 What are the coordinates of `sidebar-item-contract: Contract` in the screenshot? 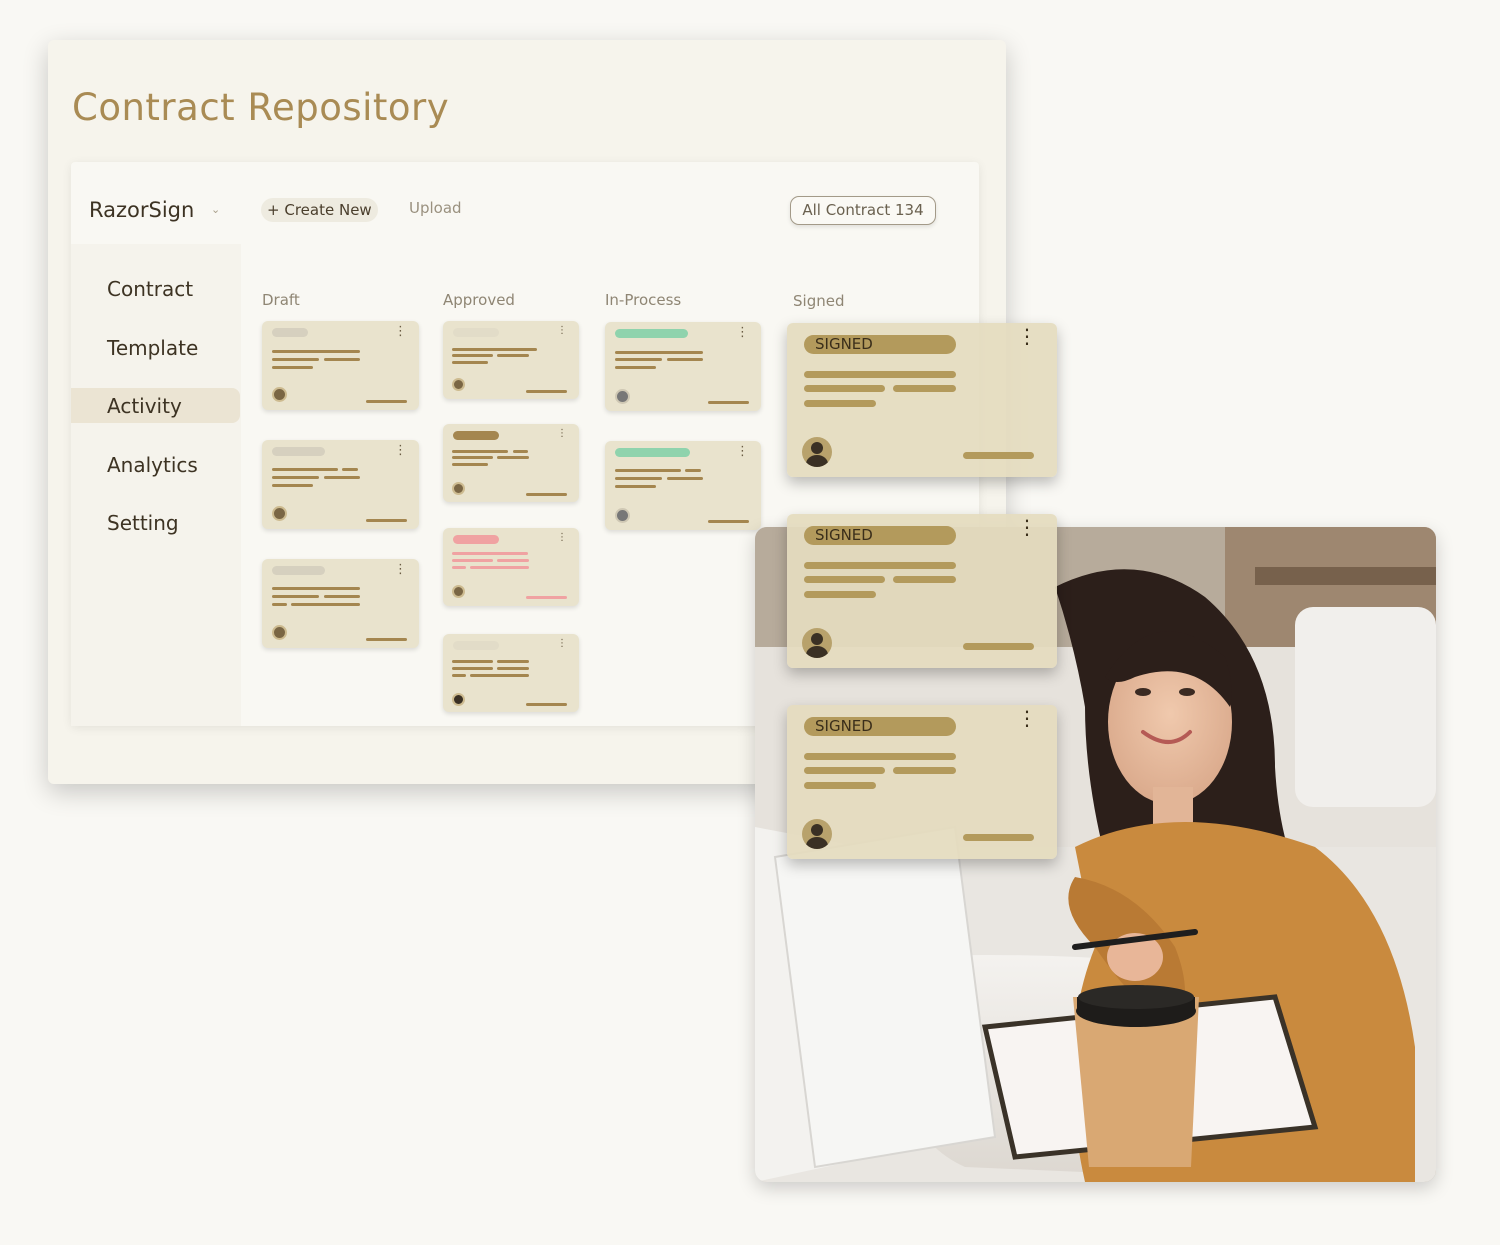 It's located at (150, 289).